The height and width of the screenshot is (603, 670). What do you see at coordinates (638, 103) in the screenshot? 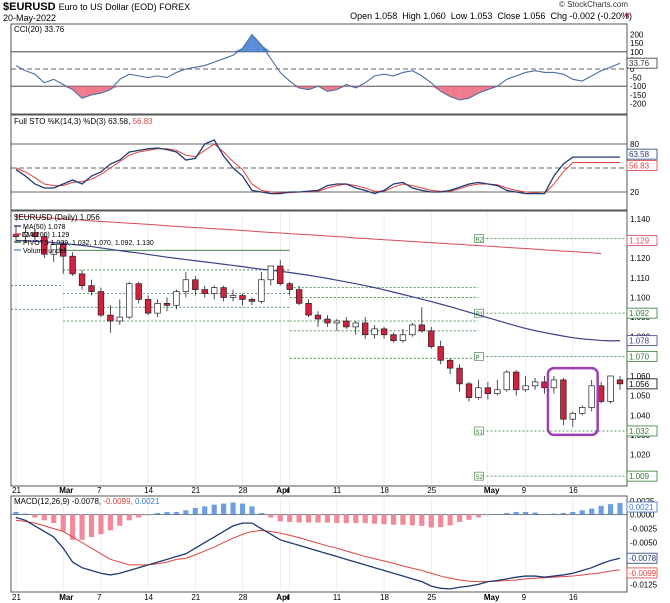
I see `cci-tick-label: -200` at bounding box center [638, 103].